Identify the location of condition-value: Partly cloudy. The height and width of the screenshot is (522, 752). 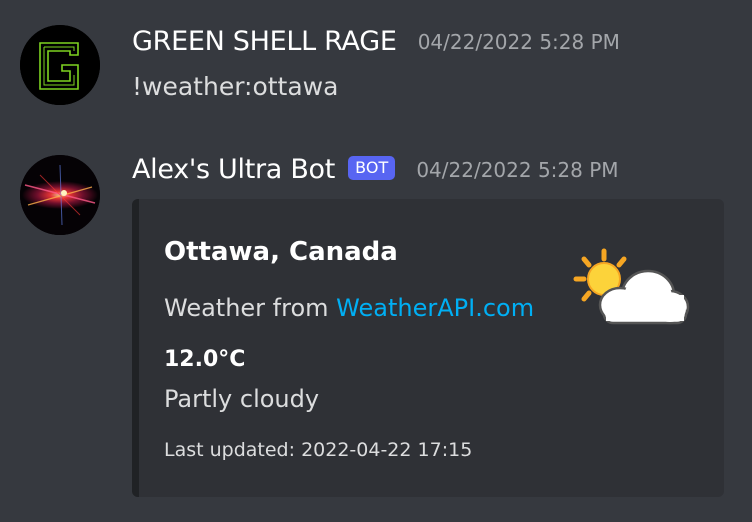
(242, 399).